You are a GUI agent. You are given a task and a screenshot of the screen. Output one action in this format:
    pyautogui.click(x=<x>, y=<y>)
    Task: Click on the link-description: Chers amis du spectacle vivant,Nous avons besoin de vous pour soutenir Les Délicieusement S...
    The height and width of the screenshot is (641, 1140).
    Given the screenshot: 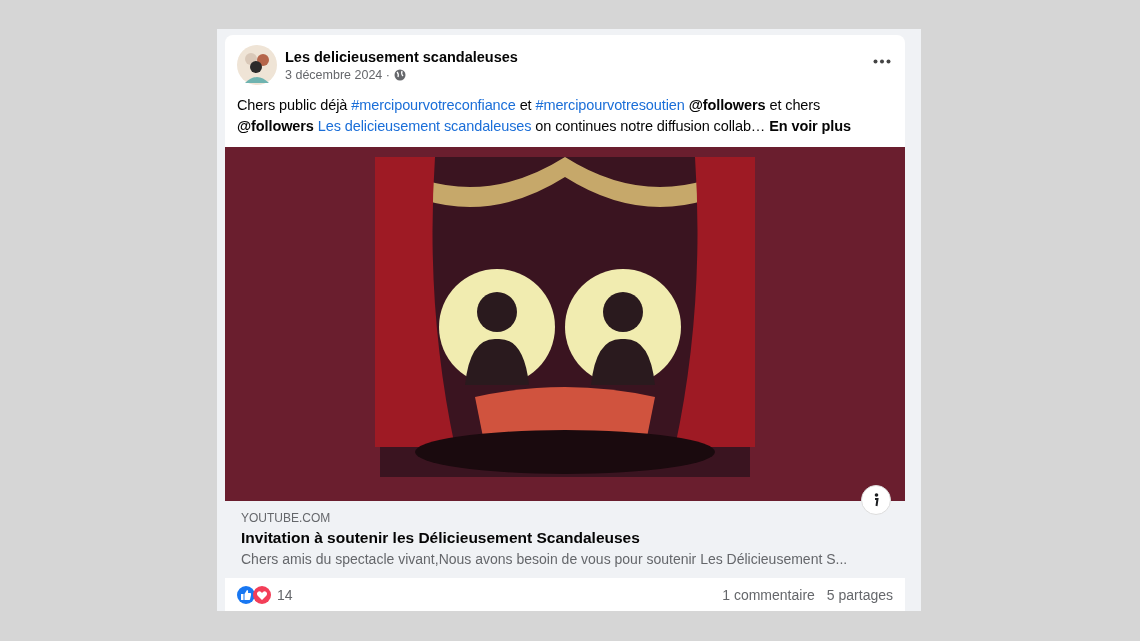 What is the action you would take?
    pyautogui.click(x=545, y=559)
    